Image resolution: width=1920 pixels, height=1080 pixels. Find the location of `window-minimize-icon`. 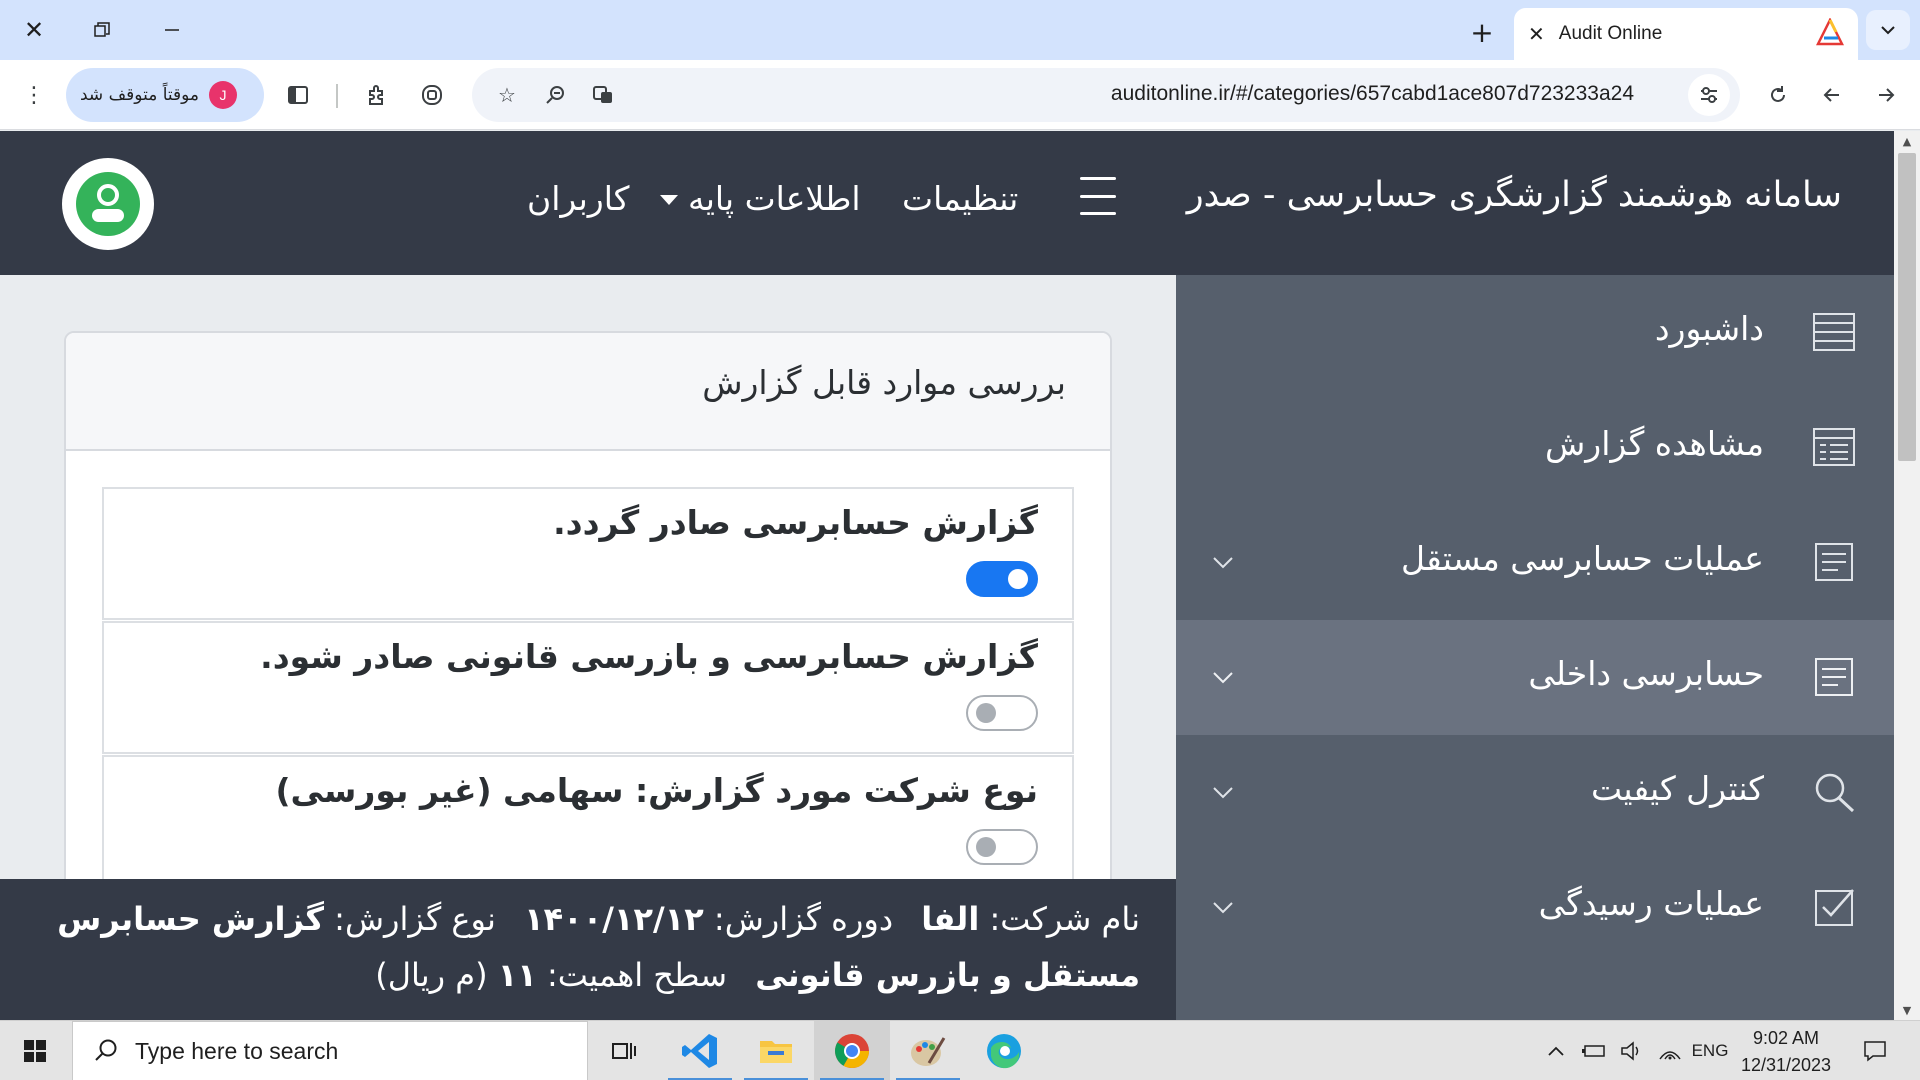

window-minimize-icon is located at coordinates (172, 30).